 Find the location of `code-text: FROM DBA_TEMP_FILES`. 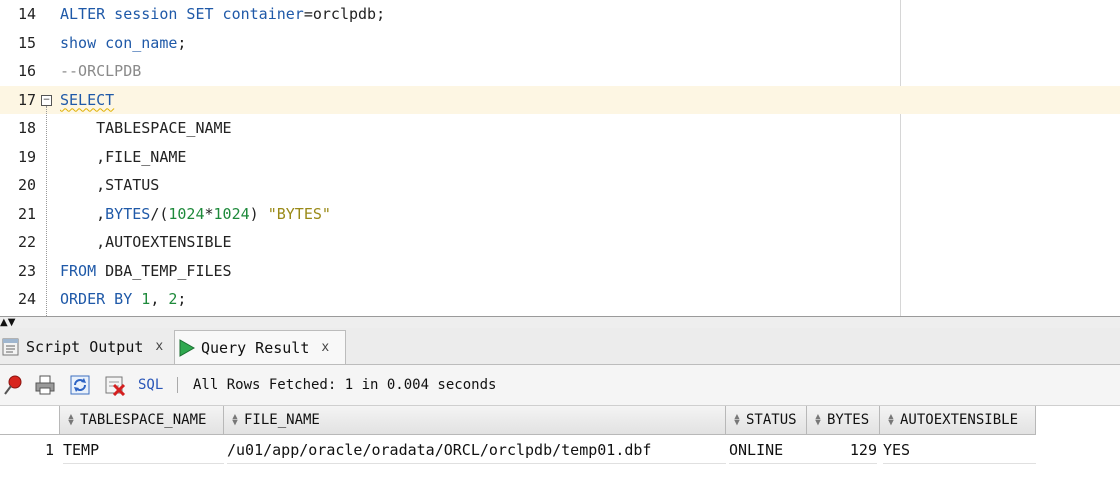

code-text: FROM DBA_TEMP_FILES is located at coordinates (146, 271).